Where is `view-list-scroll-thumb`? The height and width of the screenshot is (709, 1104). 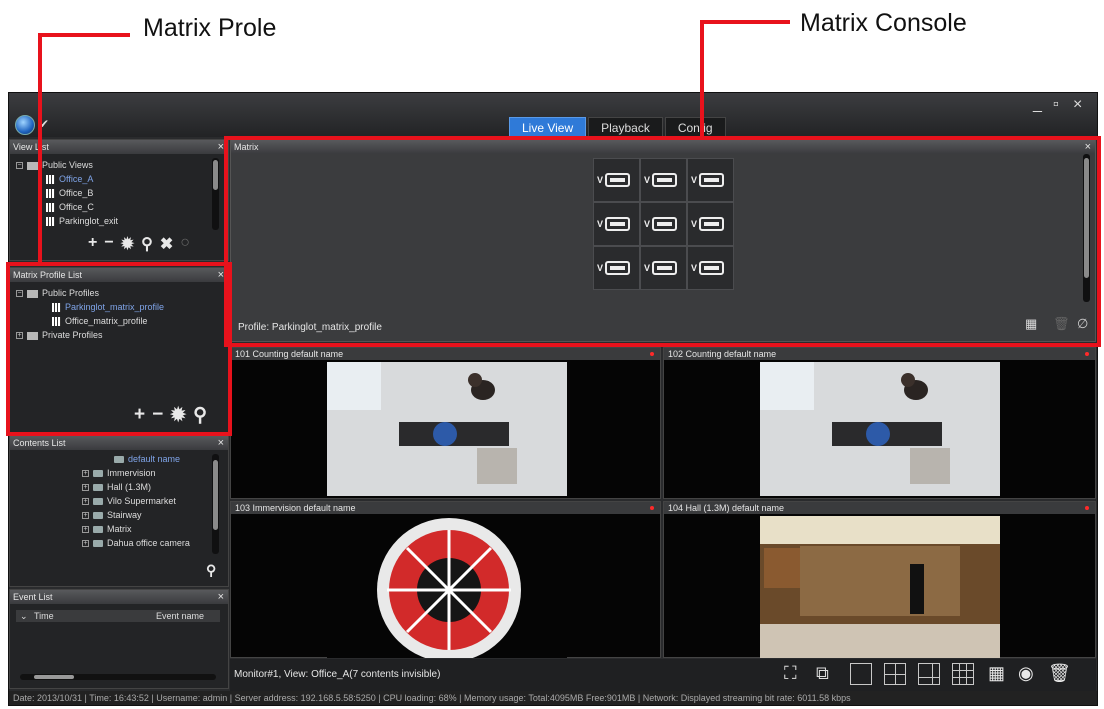
view-list-scroll-thumb is located at coordinates (215, 175).